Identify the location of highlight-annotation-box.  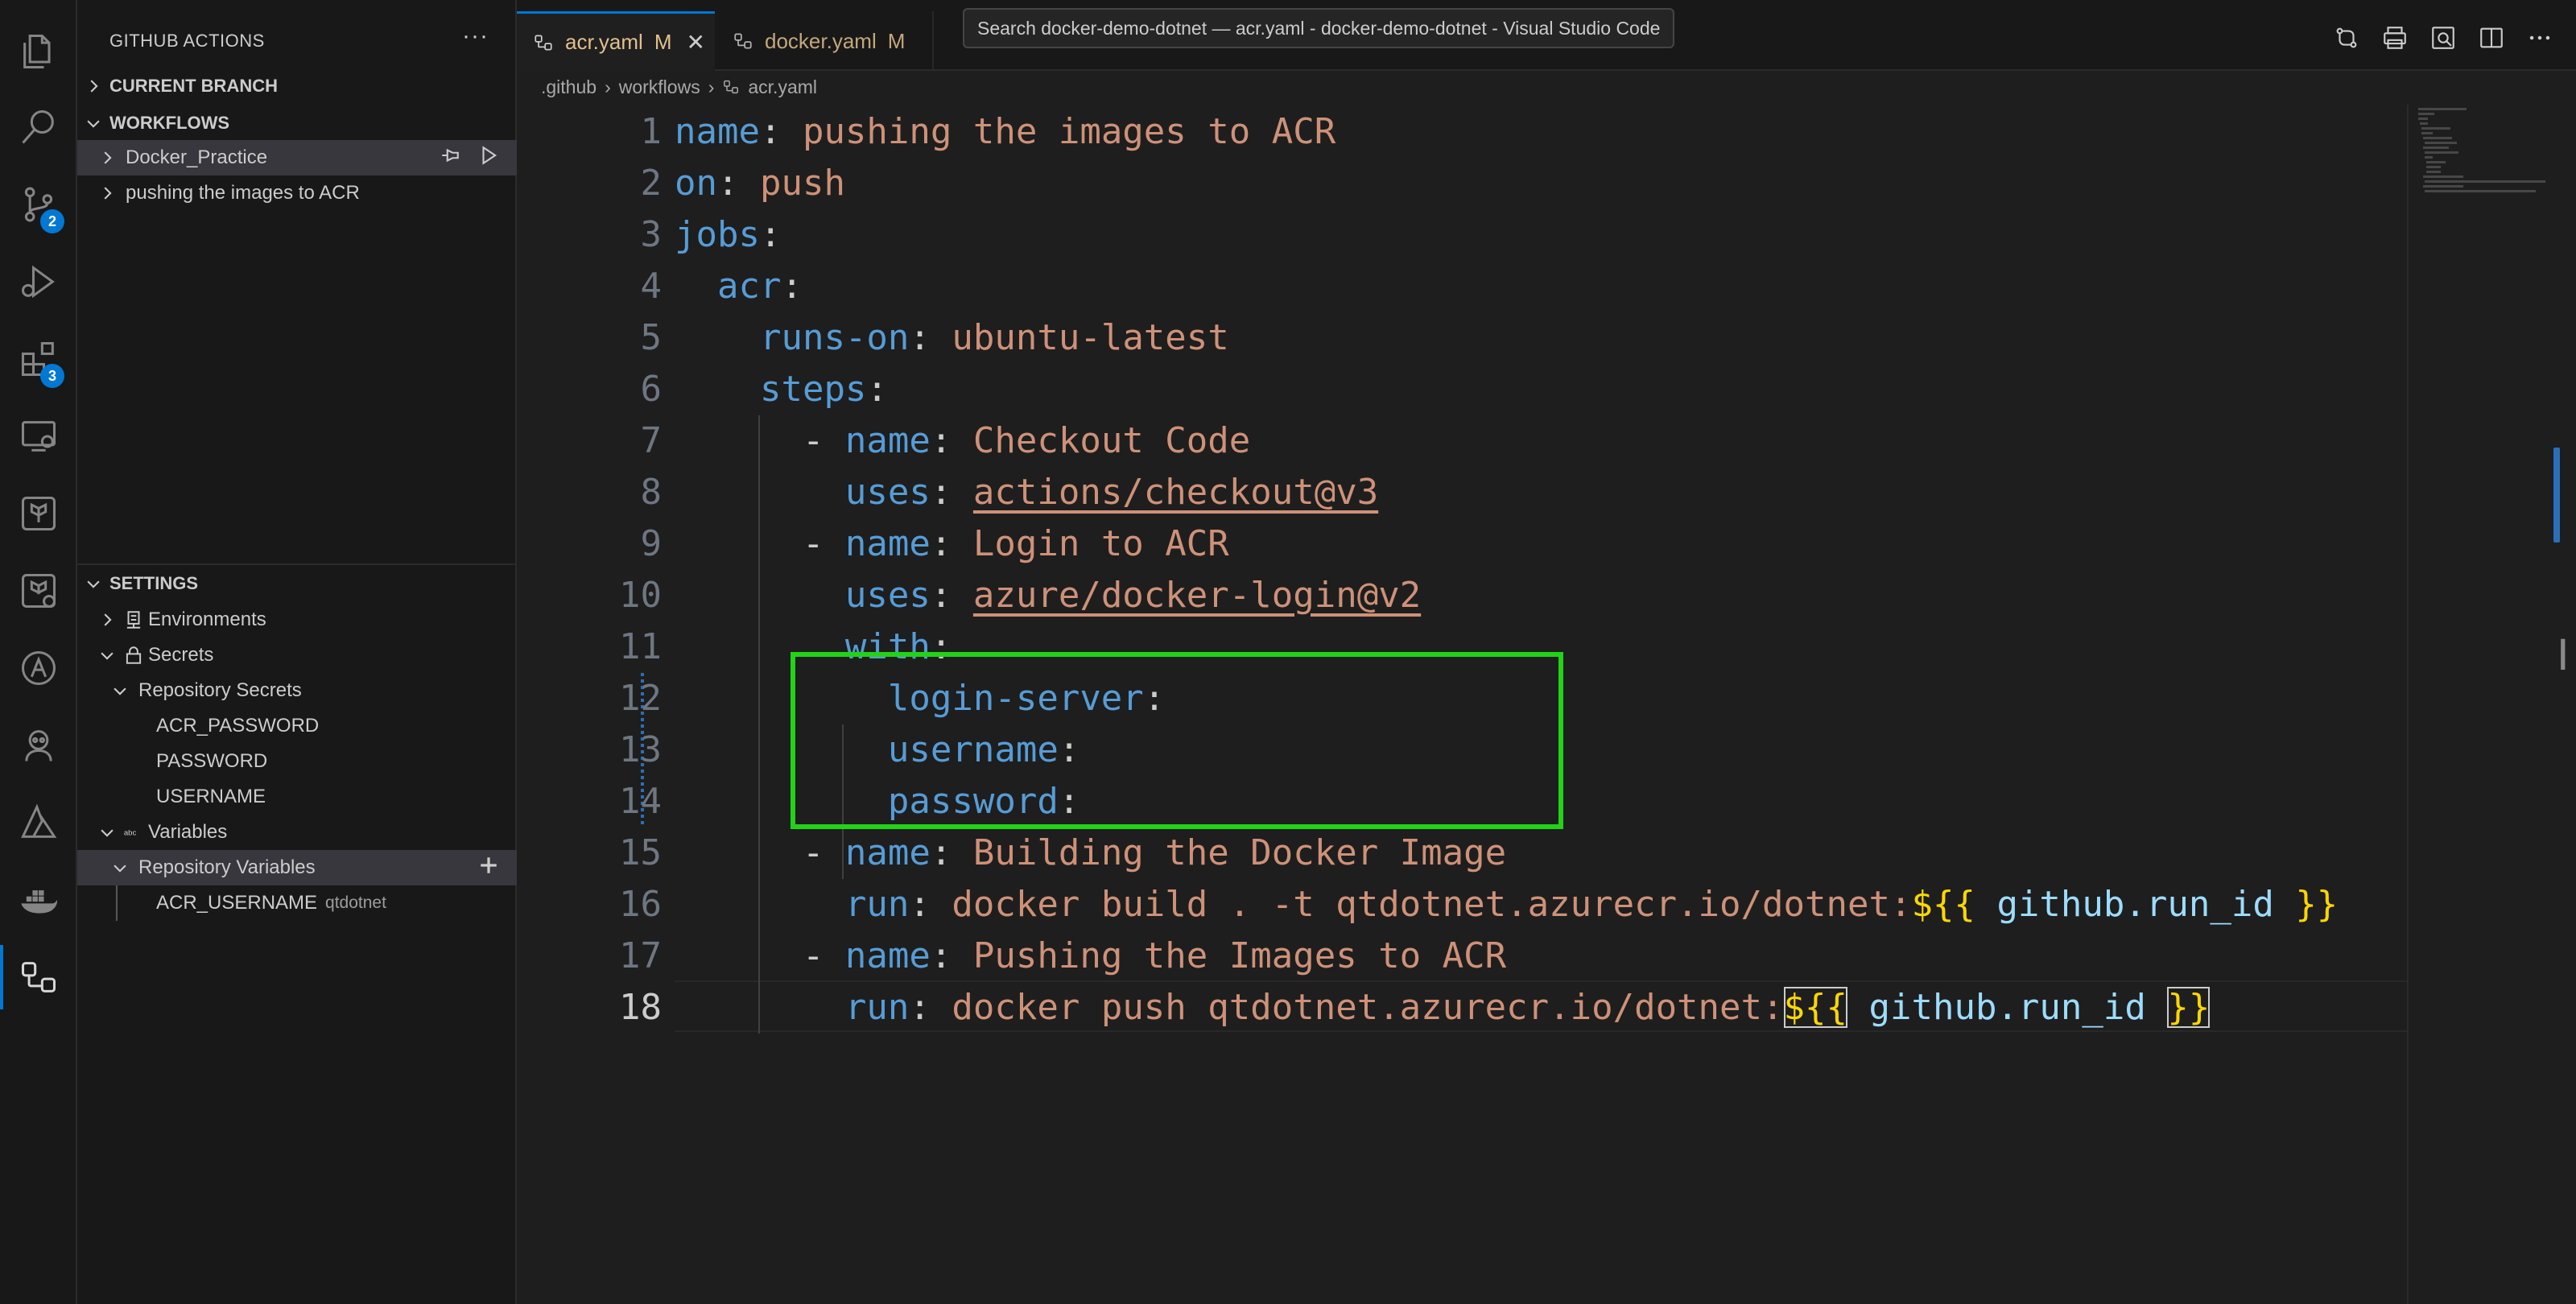
(1177, 740).